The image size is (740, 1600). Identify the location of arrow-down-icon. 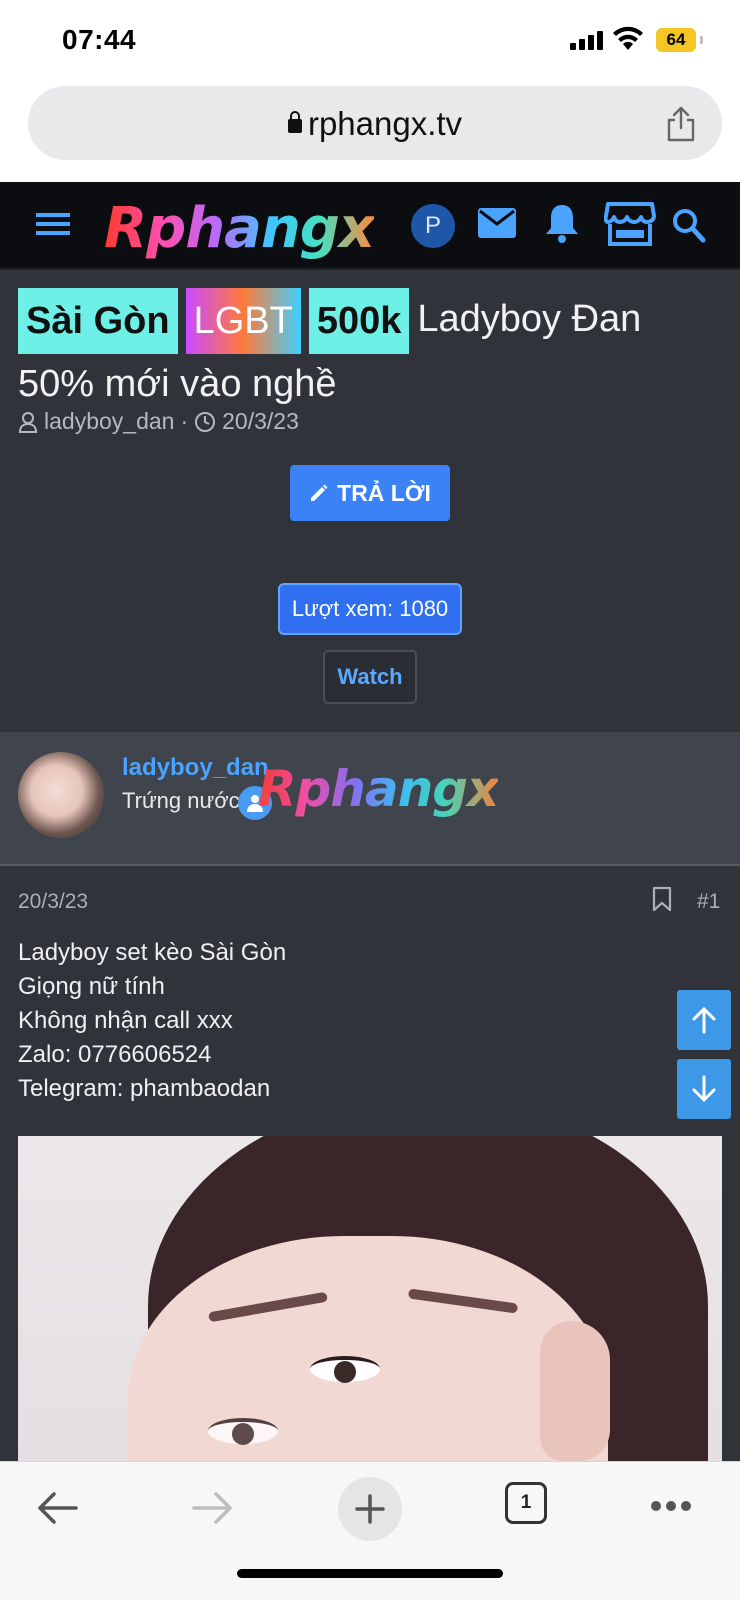
(704, 1089).